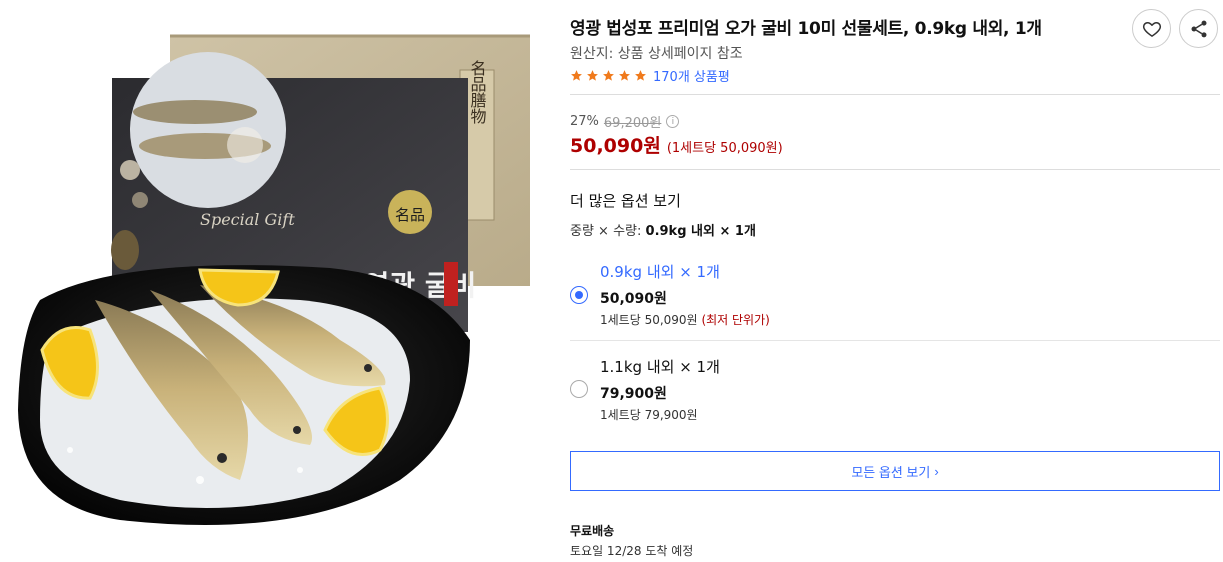 Image resolution: width=1223 pixels, height=562 pixels. I want to click on rating-row: 170개 상품평, so click(650, 75).